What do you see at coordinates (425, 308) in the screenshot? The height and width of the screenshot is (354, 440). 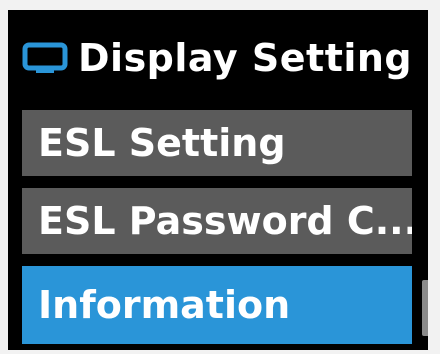 I see `scrollbar-thumb` at bounding box center [425, 308].